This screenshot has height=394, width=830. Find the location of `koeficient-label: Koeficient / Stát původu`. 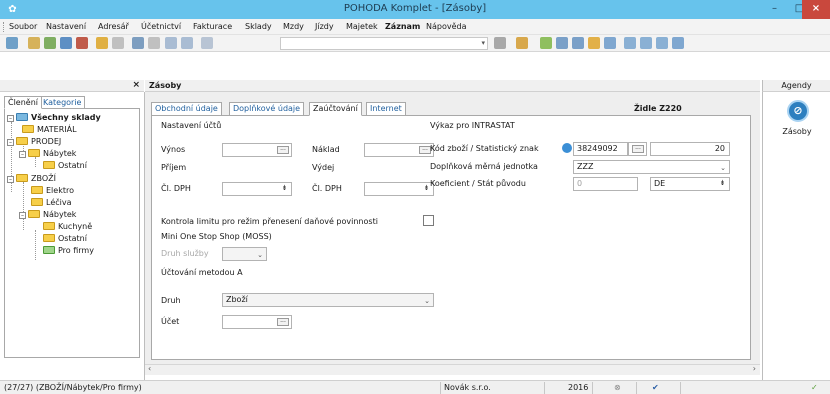

koeficient-label: Koeficient / Stát původu is located at coordinates (478, 183).